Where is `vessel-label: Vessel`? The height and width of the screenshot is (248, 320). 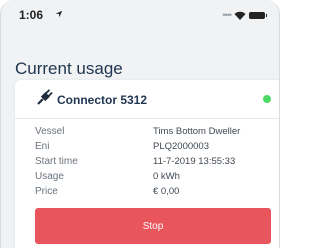 vessel-label: Vessel is located at coordinates (50, 131).